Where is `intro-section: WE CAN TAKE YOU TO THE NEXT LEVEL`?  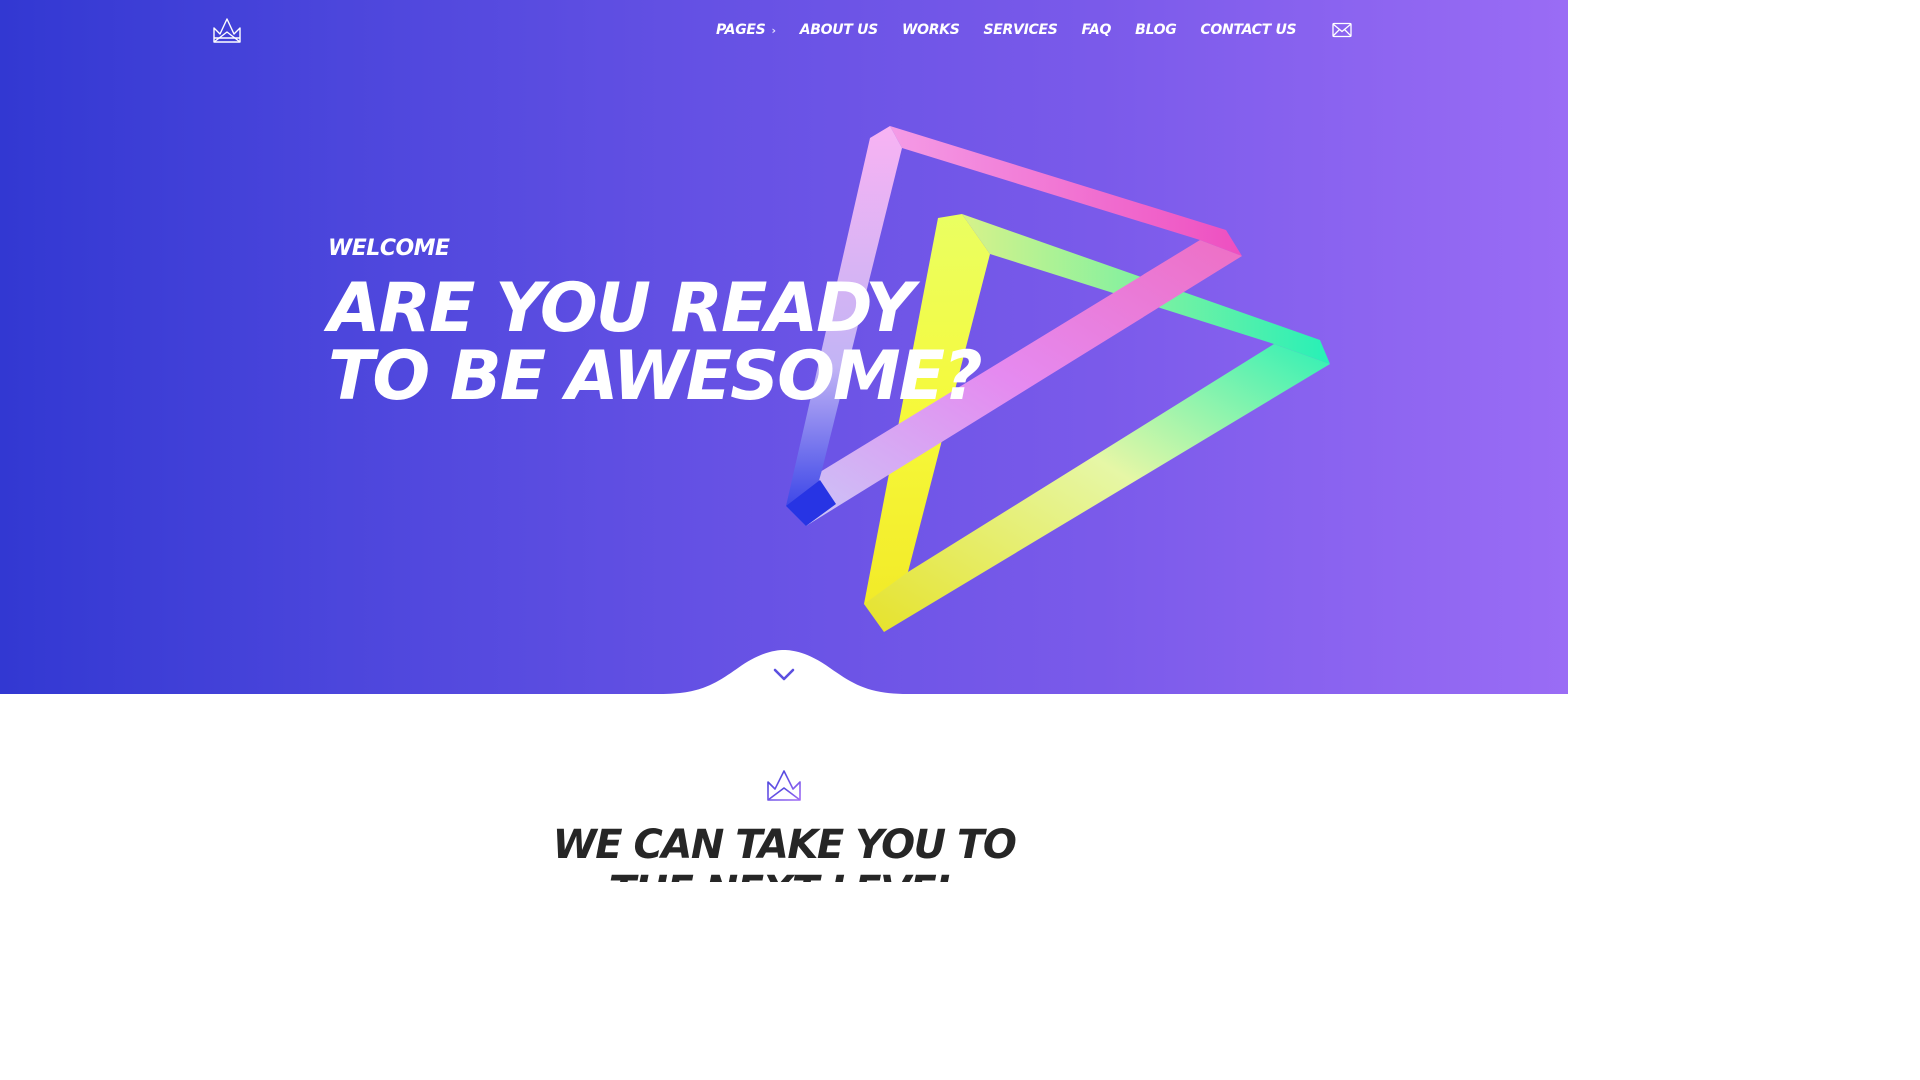
intro-section: WE CAN TAKE YOU TO THE NEXT LEVEL is located at coordinates (784, 788).